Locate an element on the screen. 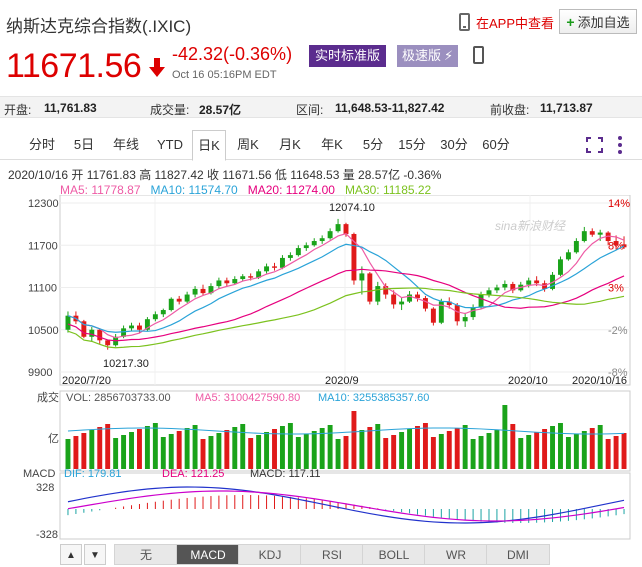 This screenshot has width=642, height=567. scroll-down-button: ▼ is located at coordinates (95, 554).